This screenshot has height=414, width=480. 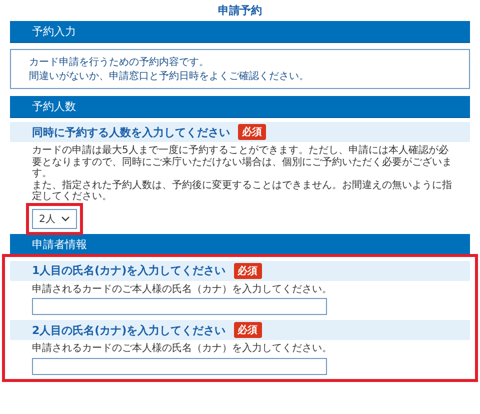 What do you see at coordinates (240, 10) in the screenshot?
I see `page-title: 申請予約` at bounding box center [240, 10].